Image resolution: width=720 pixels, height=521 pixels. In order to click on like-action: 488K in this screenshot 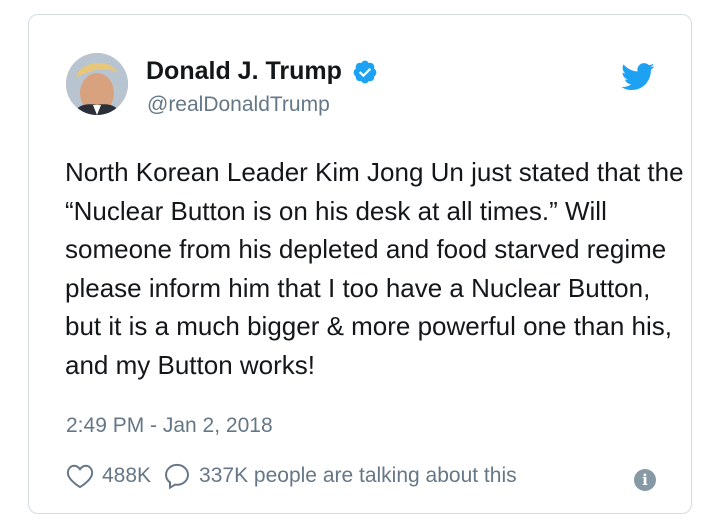, I will do `click(108, 476)`.